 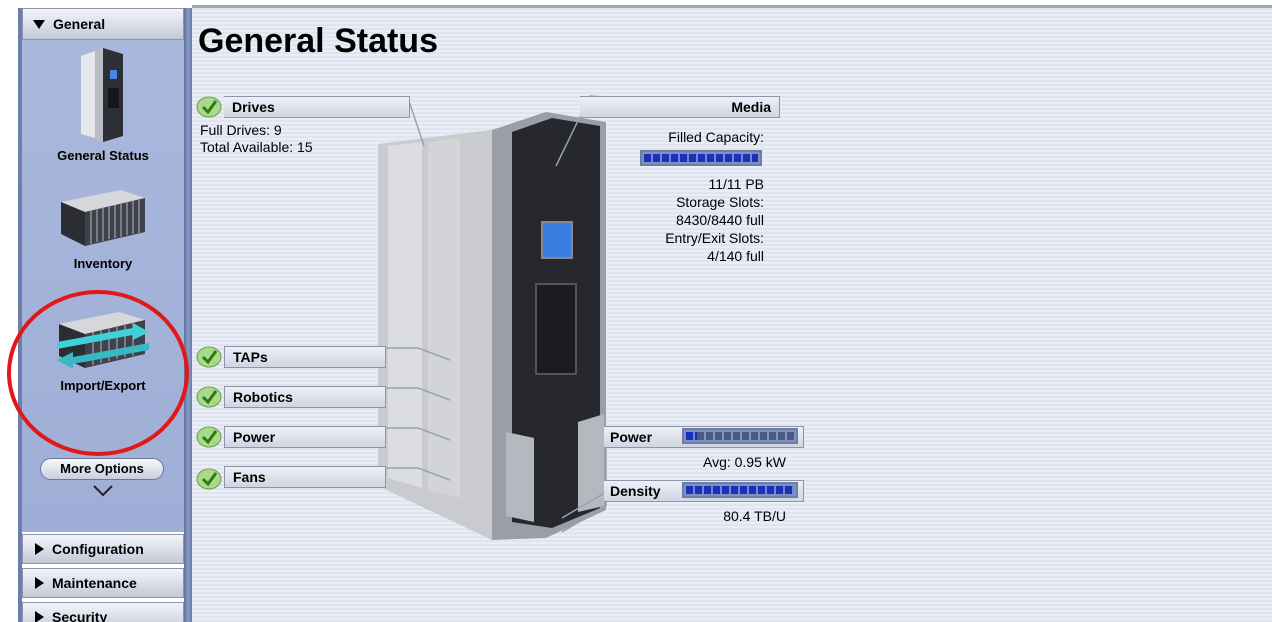 I want to click on library-cabinet-door-right, so click(x=444, y=318).